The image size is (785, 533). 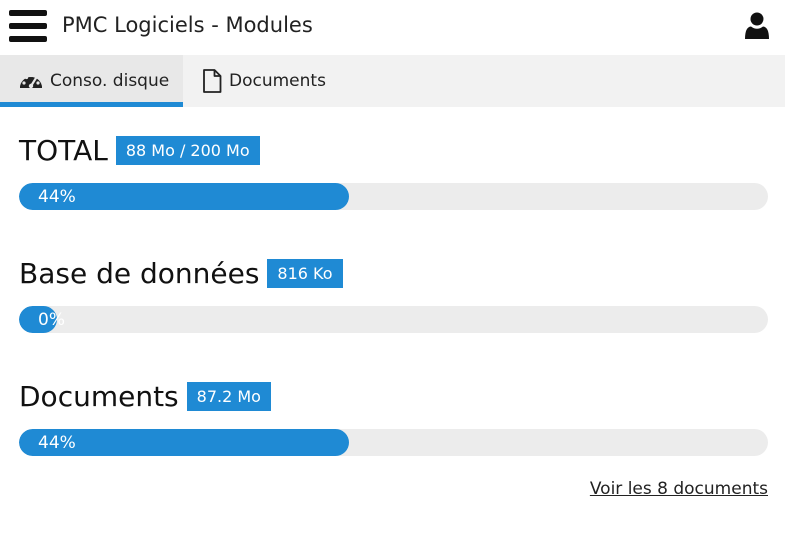 What do you see at coordinates (228, 396) in the screenshot?
I see `usage-badge: 87.2 Mo` at bounding box center [228, 396].